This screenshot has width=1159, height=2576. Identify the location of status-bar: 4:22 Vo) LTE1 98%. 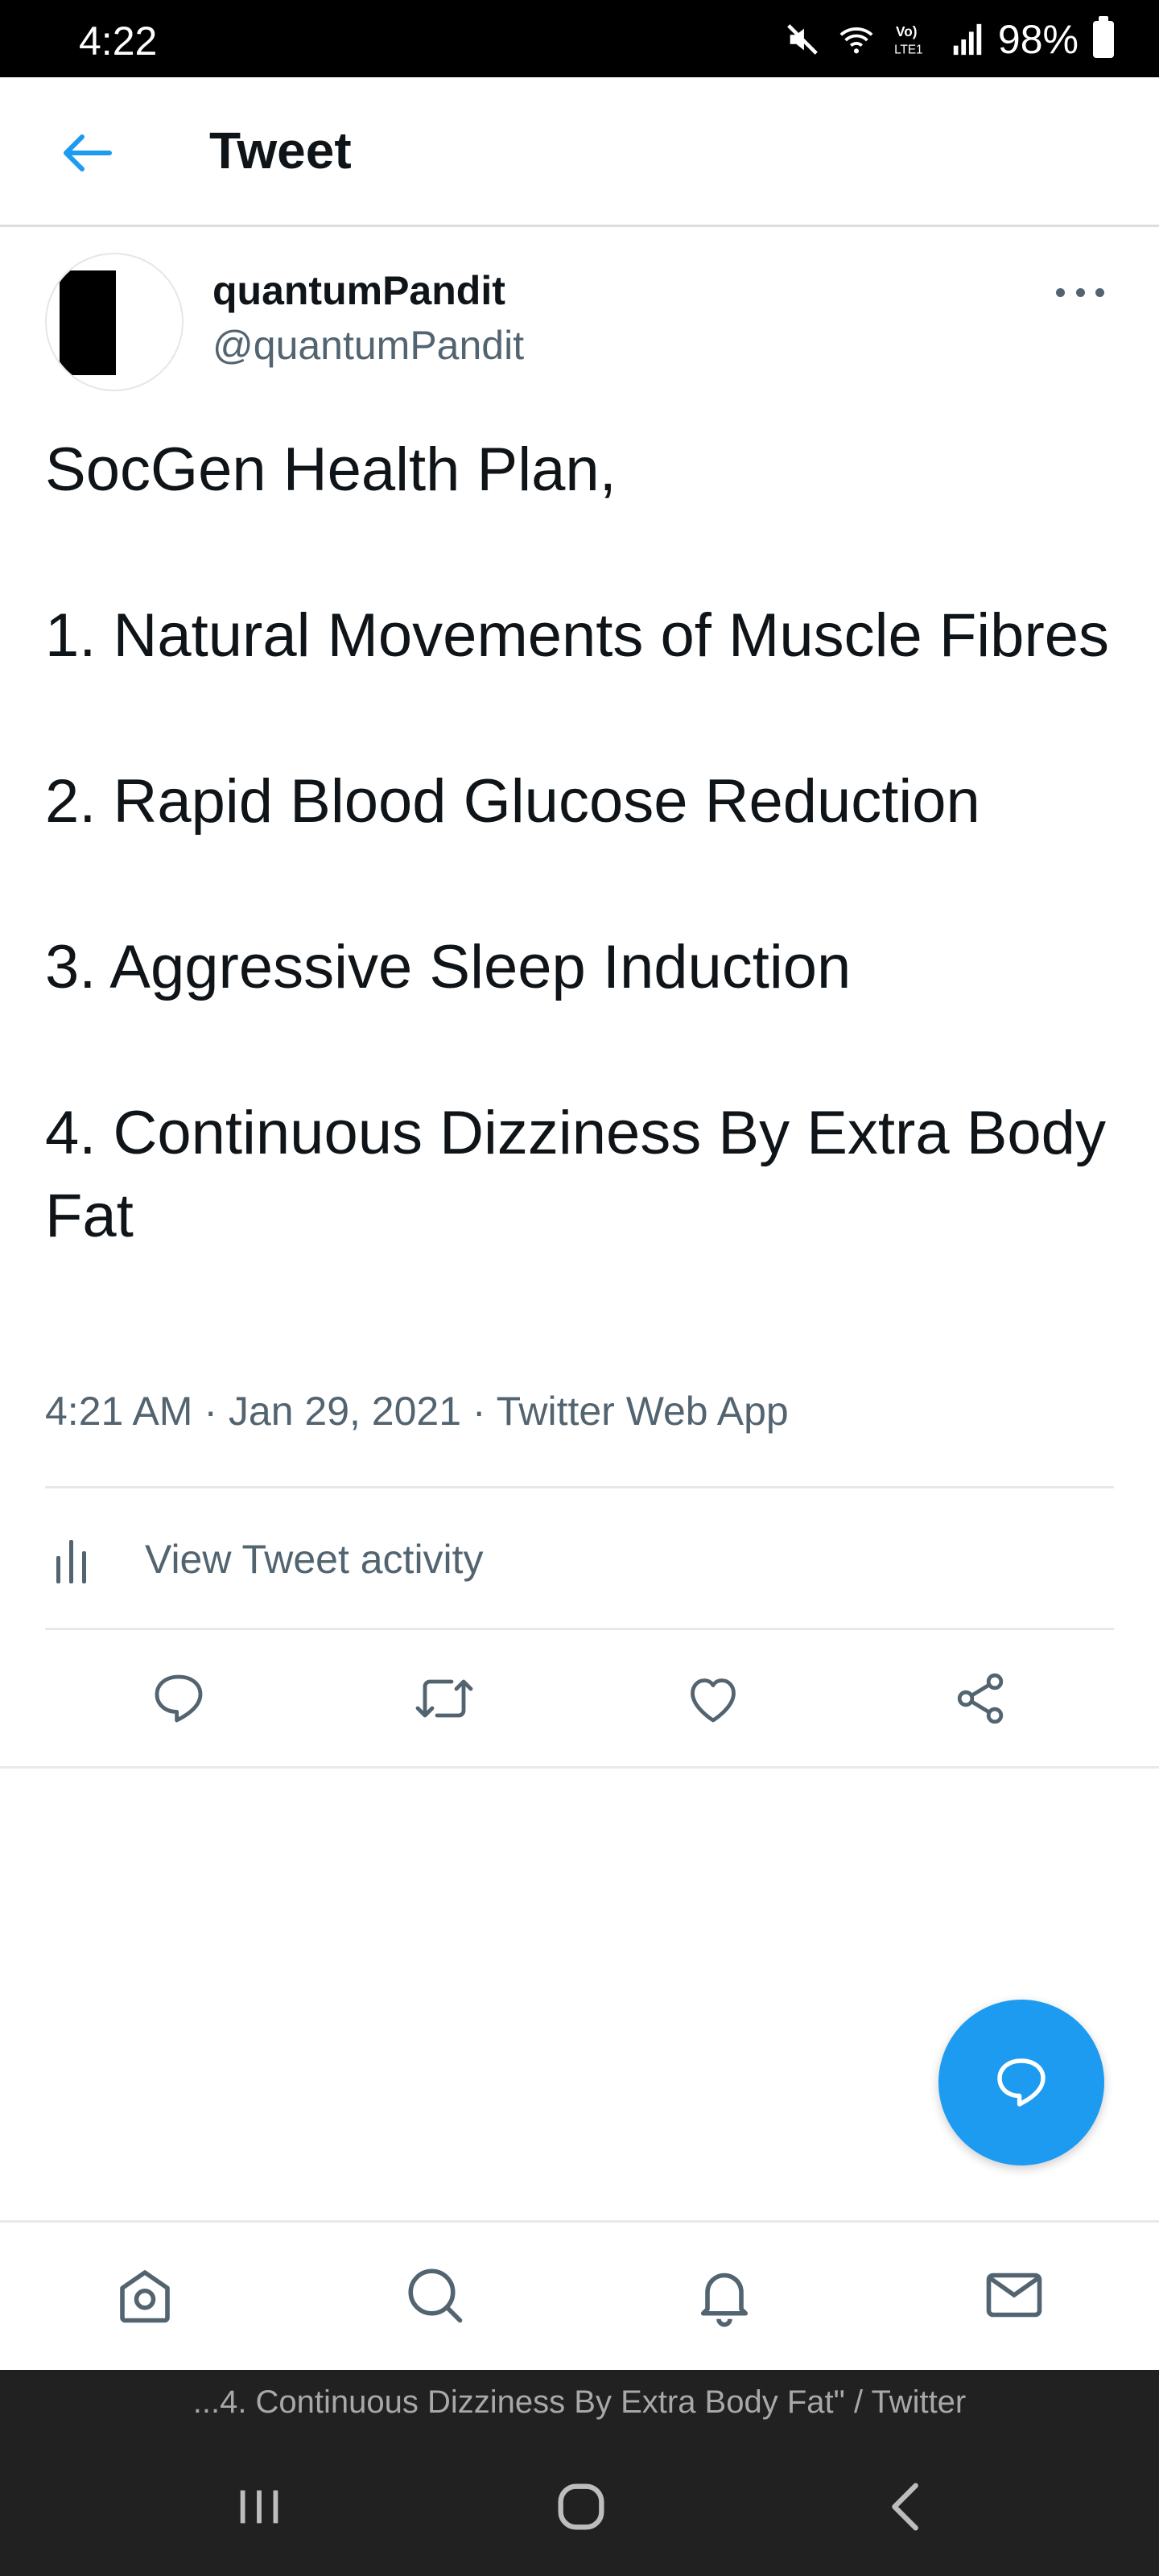
(579, 38).